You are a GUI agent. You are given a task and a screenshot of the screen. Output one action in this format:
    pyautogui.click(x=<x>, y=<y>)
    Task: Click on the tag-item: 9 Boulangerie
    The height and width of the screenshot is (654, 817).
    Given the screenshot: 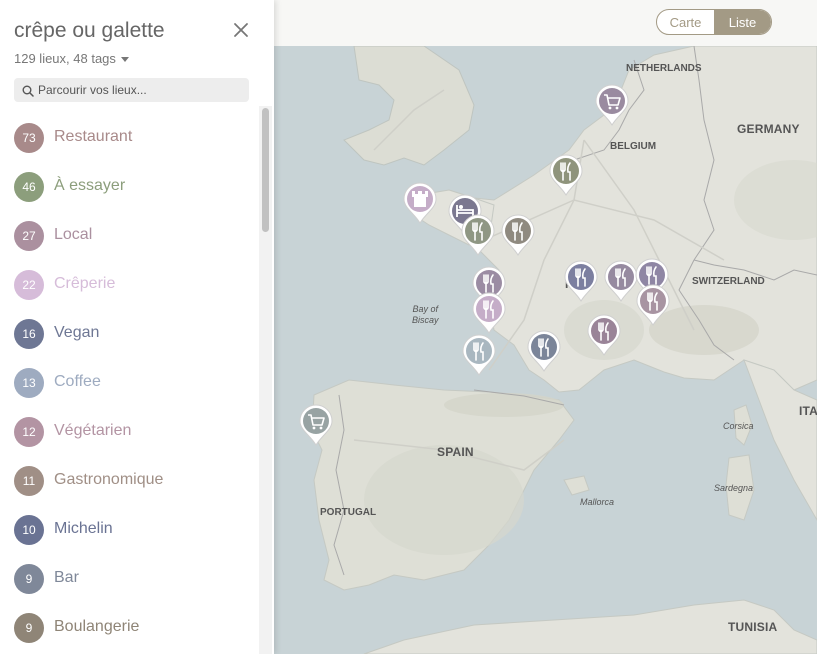 What is the action you would take?
    pyautogui.click(x=129, y=627)
    